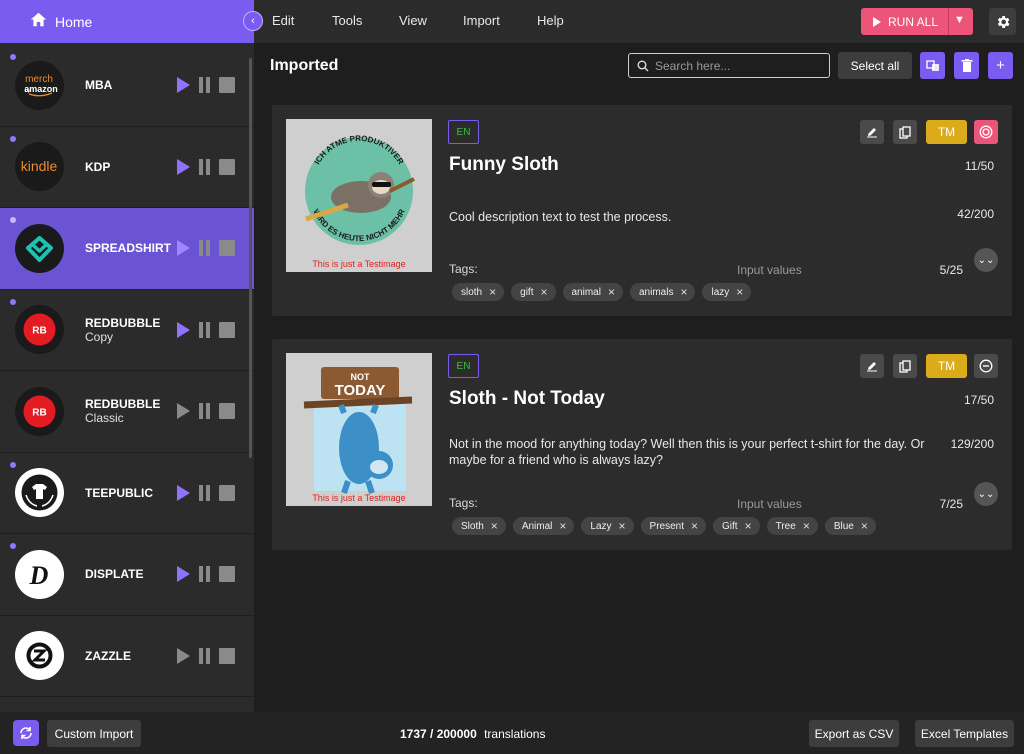 Image resolution: width=1024 pixels, height=754 pixels. I want to click on tag-chip: Animal ×, so click(543, 526).